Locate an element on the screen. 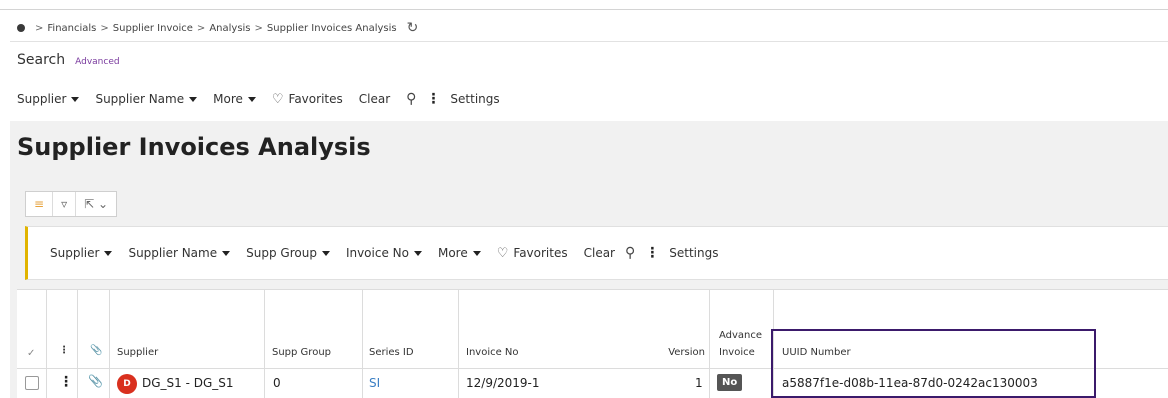 Image resolution: width=1168 pixels, height=398 pixels. table-favorites-label: Favorites is located at coordinates (540, 253).